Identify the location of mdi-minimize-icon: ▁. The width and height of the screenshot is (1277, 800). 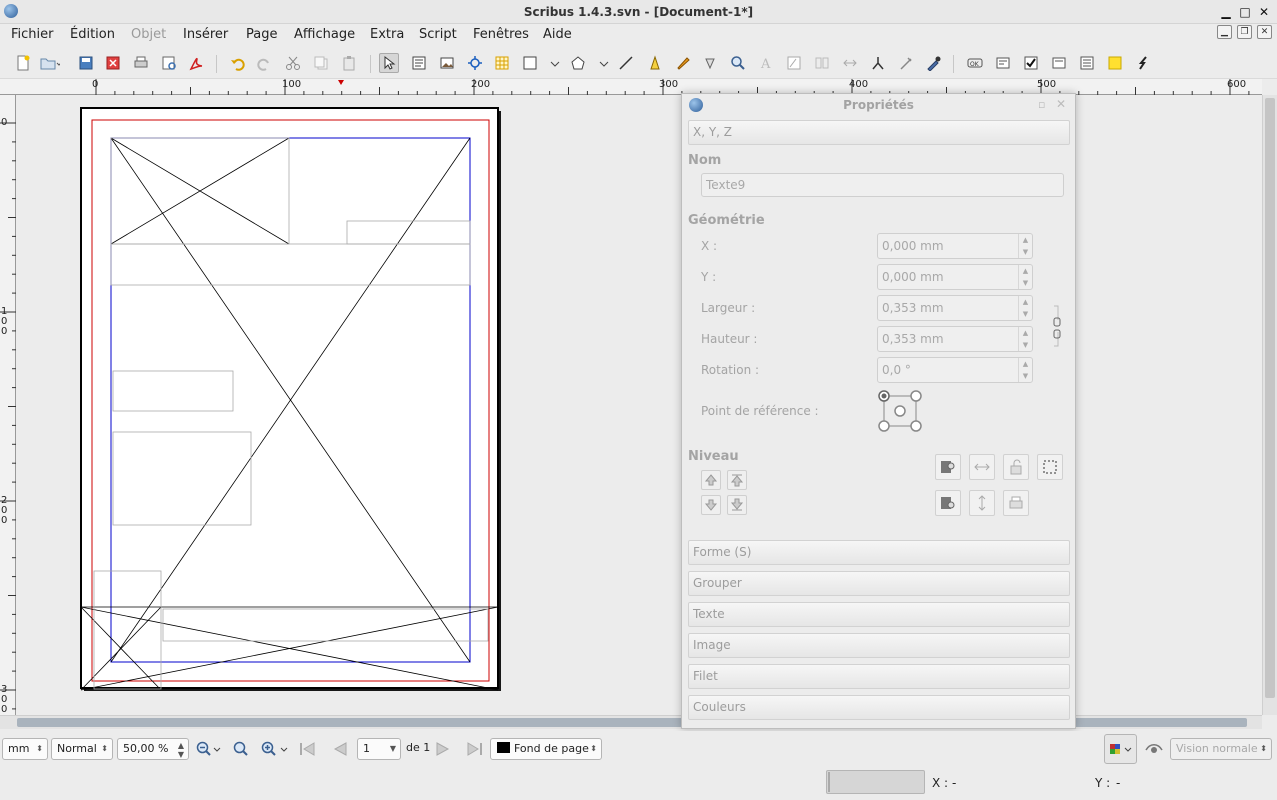
(1224, 32).